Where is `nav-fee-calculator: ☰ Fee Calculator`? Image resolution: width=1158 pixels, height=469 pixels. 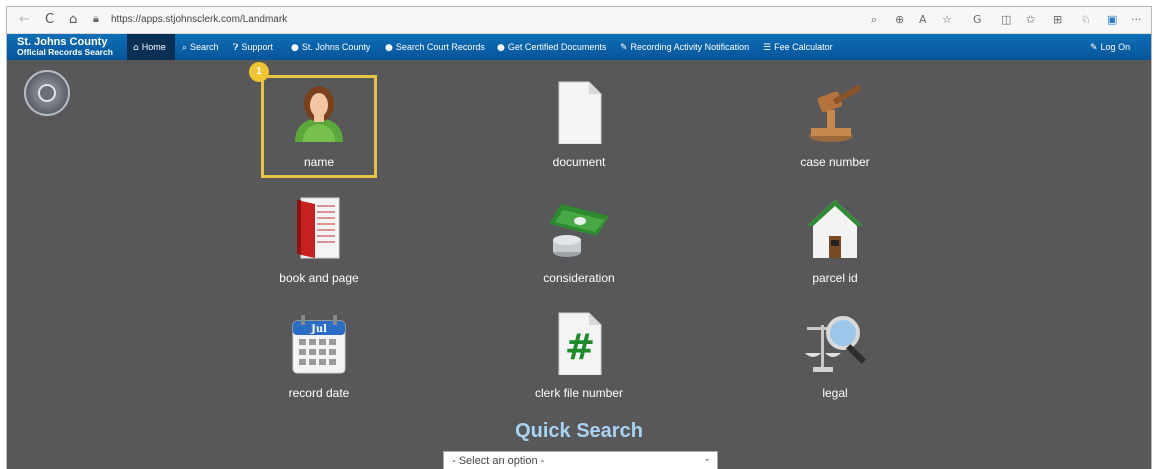 nav-fee-calculator: ☰ Fee Calculator is located at coordinates (798, 47).